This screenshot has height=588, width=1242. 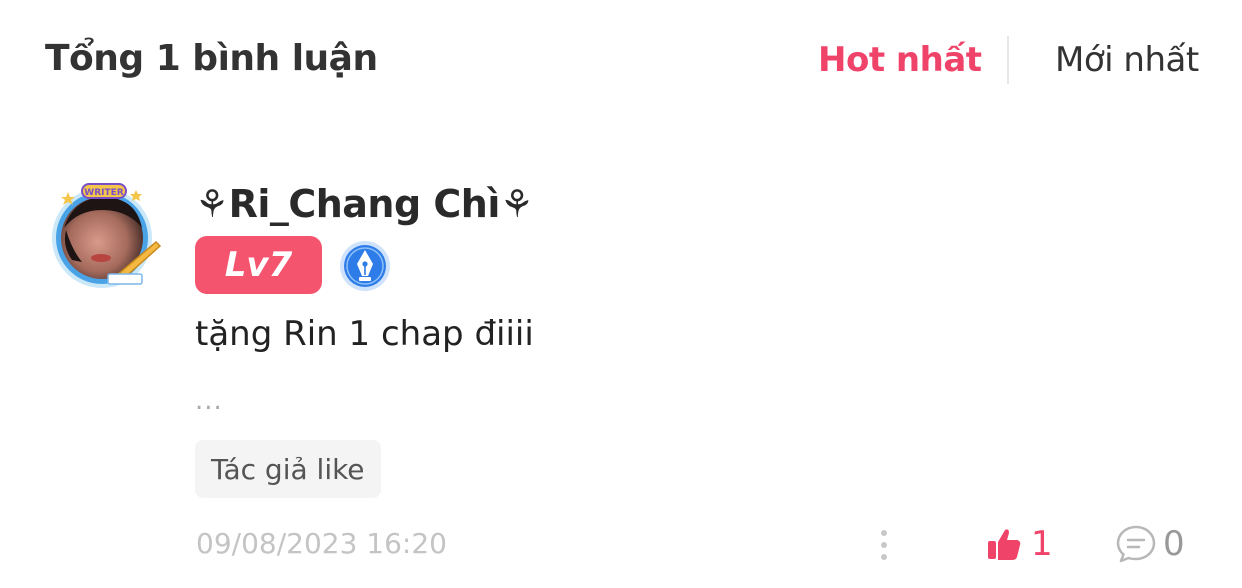 I want to click on author-liked-label: Tác giả like, so click(x=288, y=469).